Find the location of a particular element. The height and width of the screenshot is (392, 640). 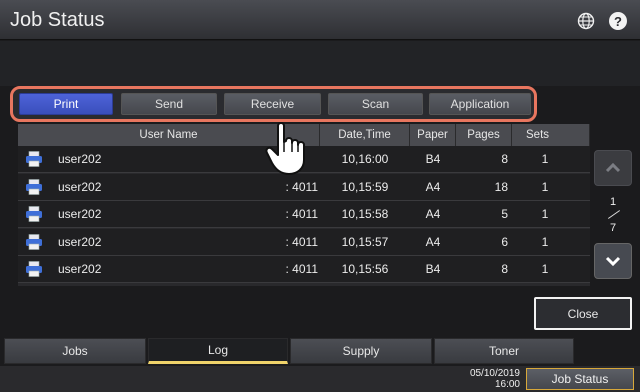

column-header-date-time: Date,Time is located at coordinates (365, 135).